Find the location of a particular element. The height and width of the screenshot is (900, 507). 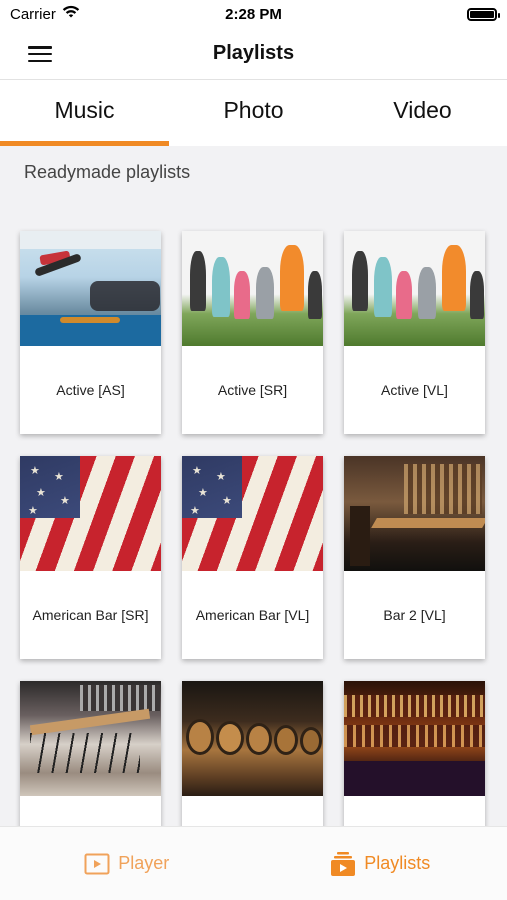

playlist-card: ★ ★ ★ ★ ★ American Bar [SR] is located at coordinates (90, 557).